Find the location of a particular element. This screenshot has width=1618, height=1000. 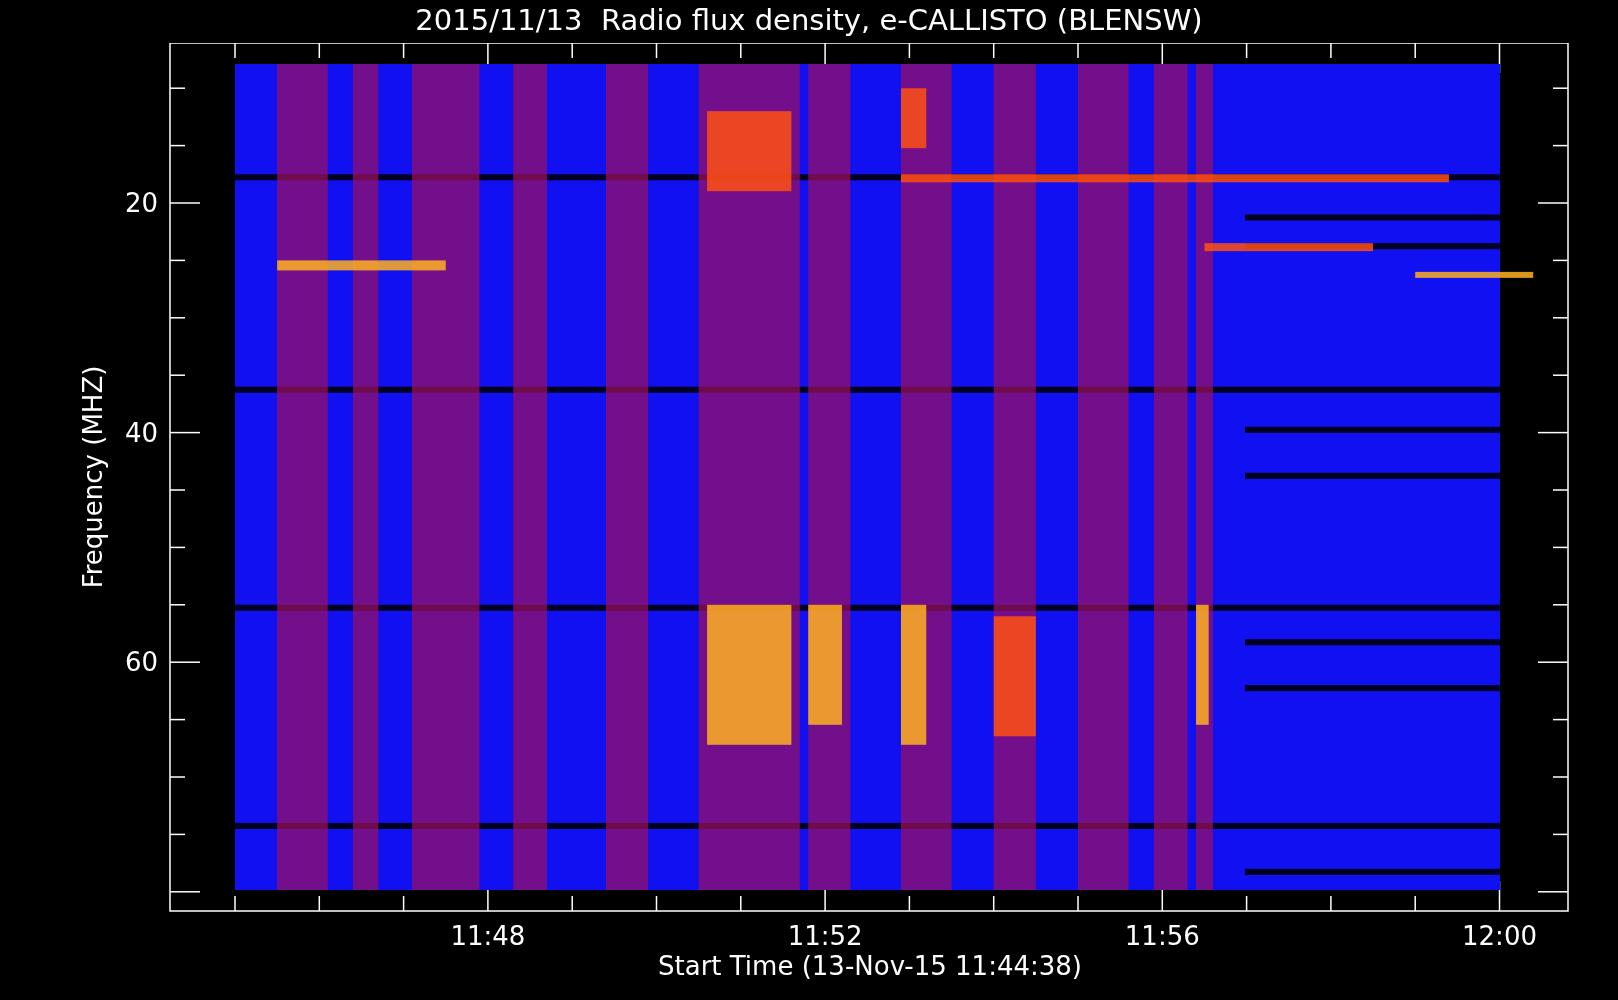

x-tick-label: 11:48 is located at coordinates (488, 936).